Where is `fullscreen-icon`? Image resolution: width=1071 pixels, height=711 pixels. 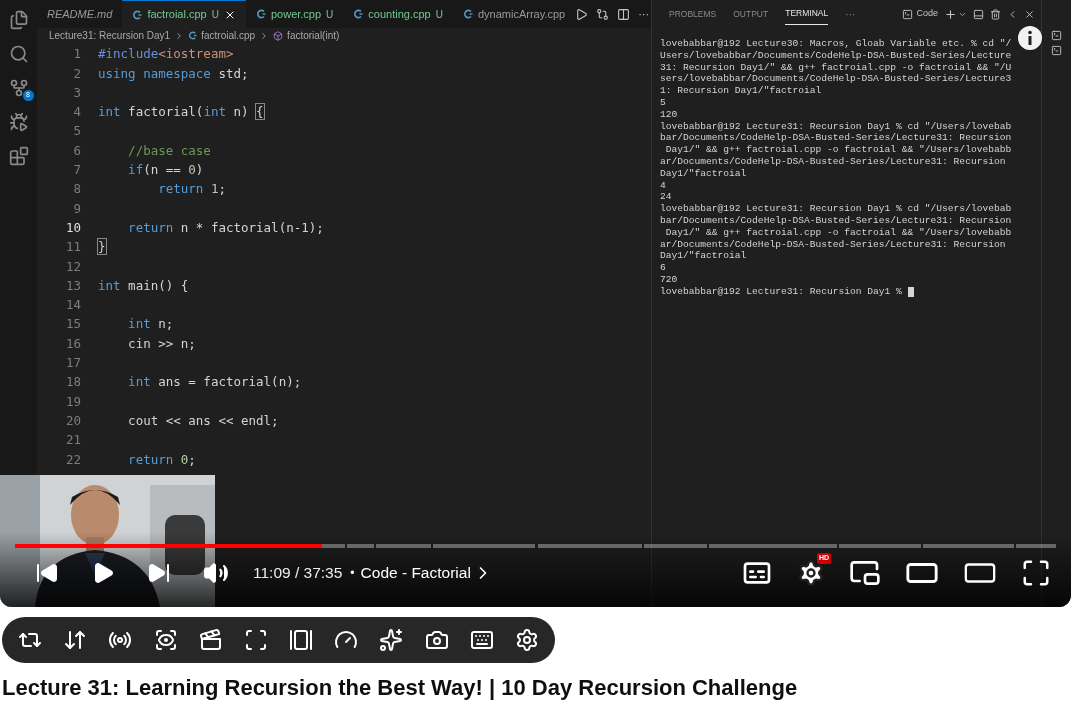 fullscreen-icon is located at coordinates (1036, 573).